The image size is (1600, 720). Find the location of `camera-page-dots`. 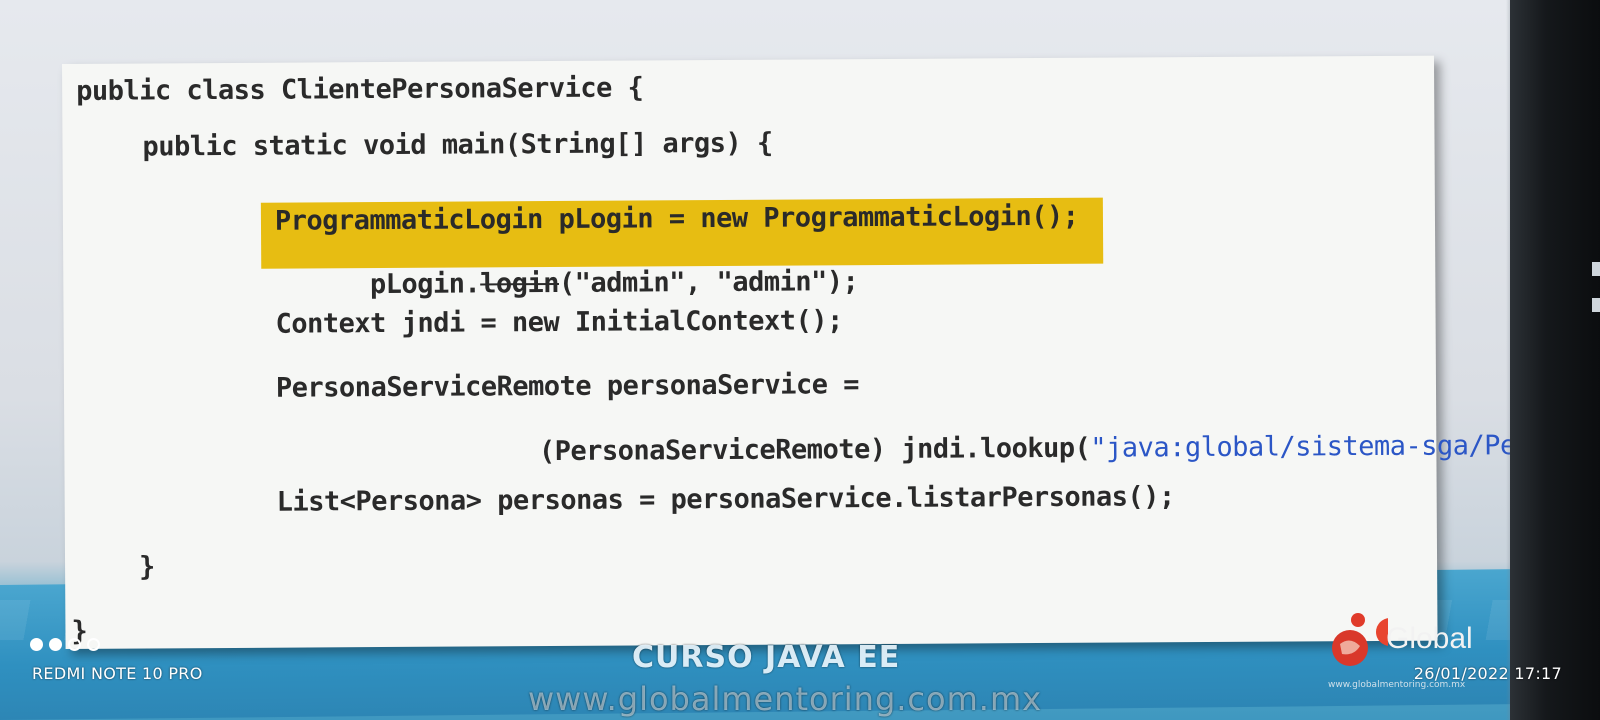

camera-page-dots is located at coordinates (65, 644).